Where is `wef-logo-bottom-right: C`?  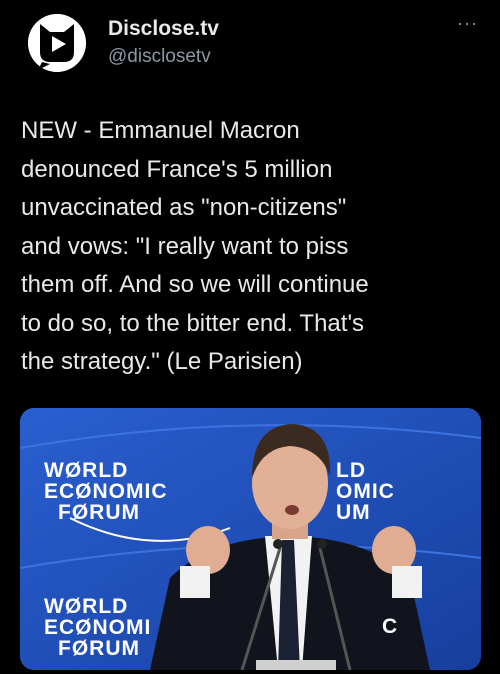 wef-logo-bottom-right: C is located at coordinates (390, 626).